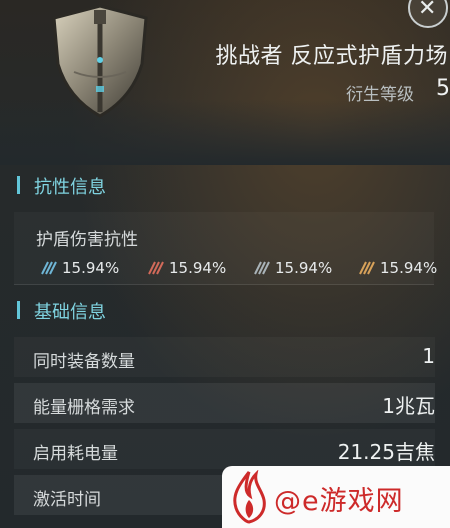 This screenshot has width=450, height=528. I want to click on info-row: 能量栅格需求 1兆瓦, so click(224, 403).